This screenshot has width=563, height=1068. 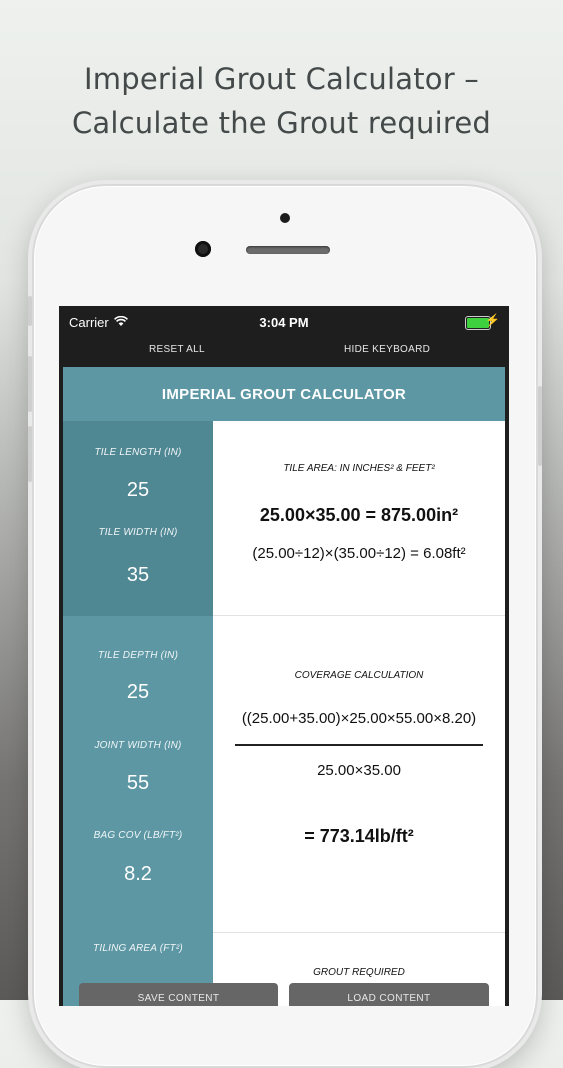 What do you see at coordinates (492, 320) in the screenshot?
I see `charging-bolt-icon: ⚡` at bounding box center [492, 320].